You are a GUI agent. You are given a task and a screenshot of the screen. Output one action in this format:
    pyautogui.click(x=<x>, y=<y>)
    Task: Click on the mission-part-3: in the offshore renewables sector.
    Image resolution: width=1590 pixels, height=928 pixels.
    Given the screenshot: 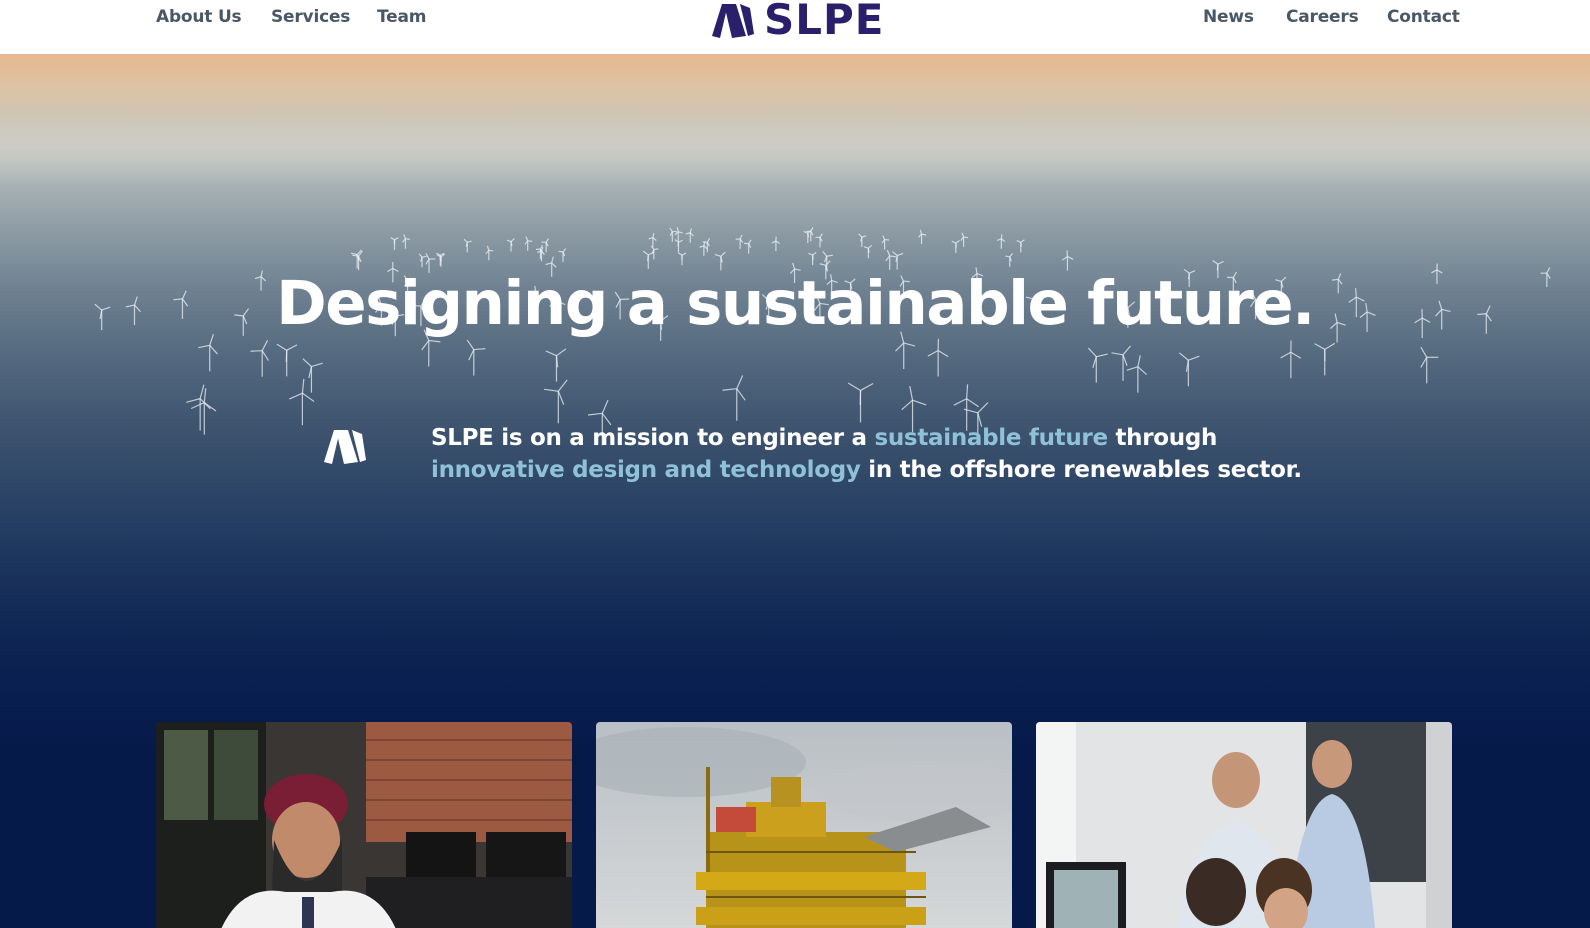 What is the action you would take?
    pyautogui.click(x=1081, y=470)
    